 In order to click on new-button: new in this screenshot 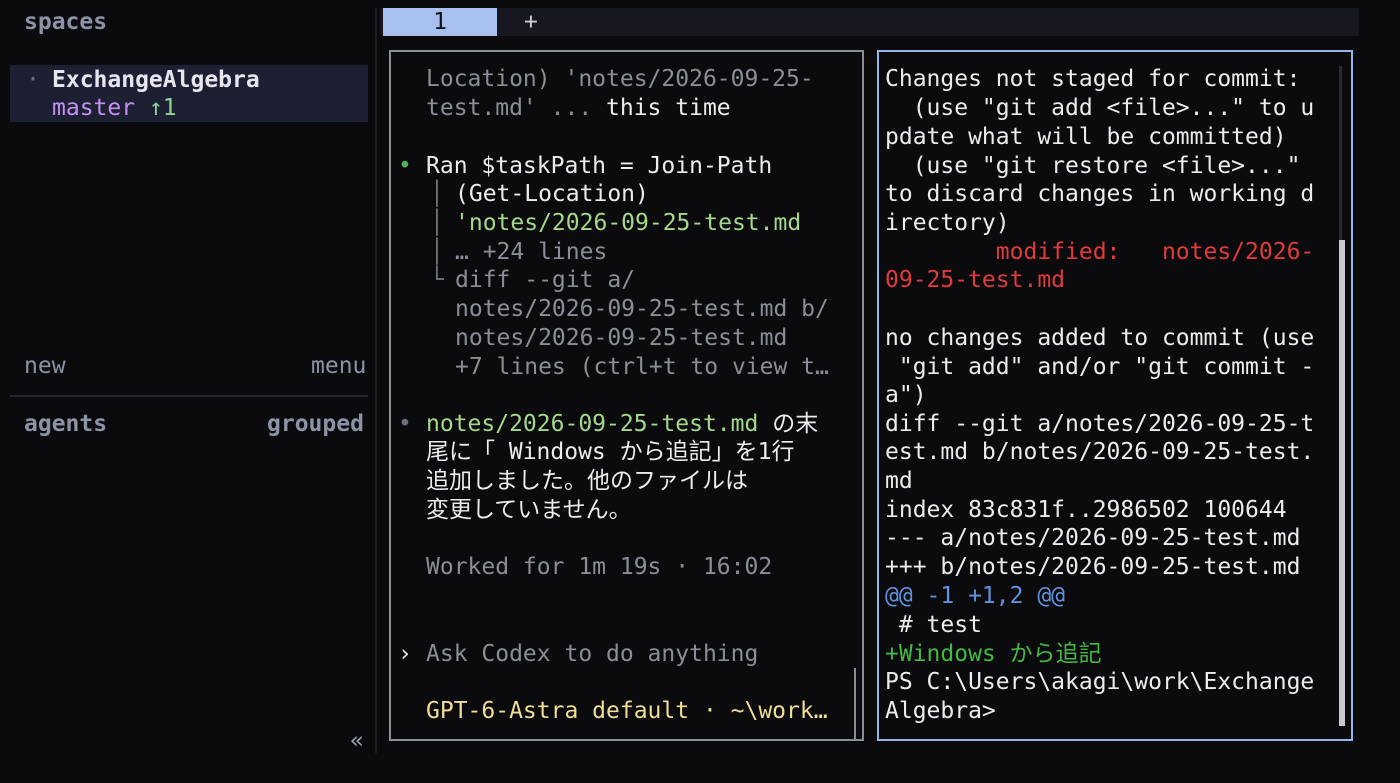, I will do `click(45, 366)`.